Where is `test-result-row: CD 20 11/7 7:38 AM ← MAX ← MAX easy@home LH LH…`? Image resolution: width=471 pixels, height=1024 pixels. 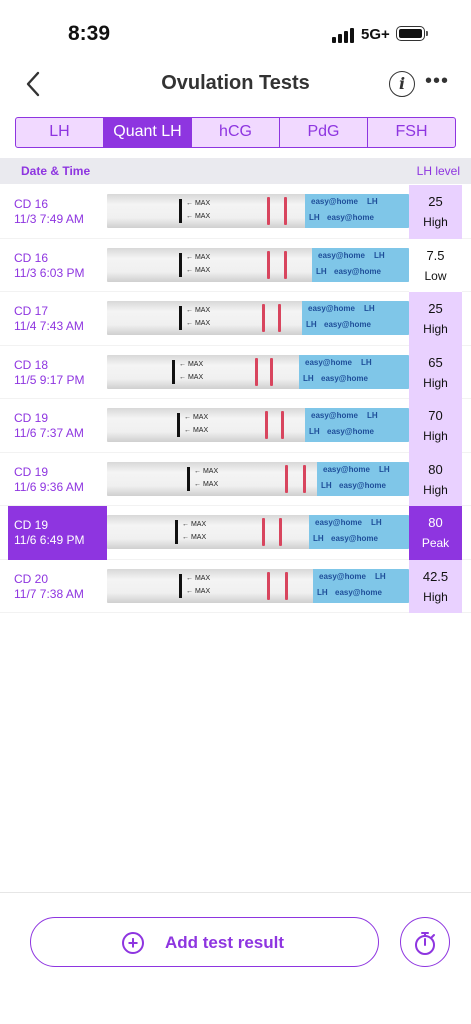
test-result-row: CD 20 11/7 7:38 AM ← MAX ← MAX easy@home LH LH… is located at coordinates (235, 586).